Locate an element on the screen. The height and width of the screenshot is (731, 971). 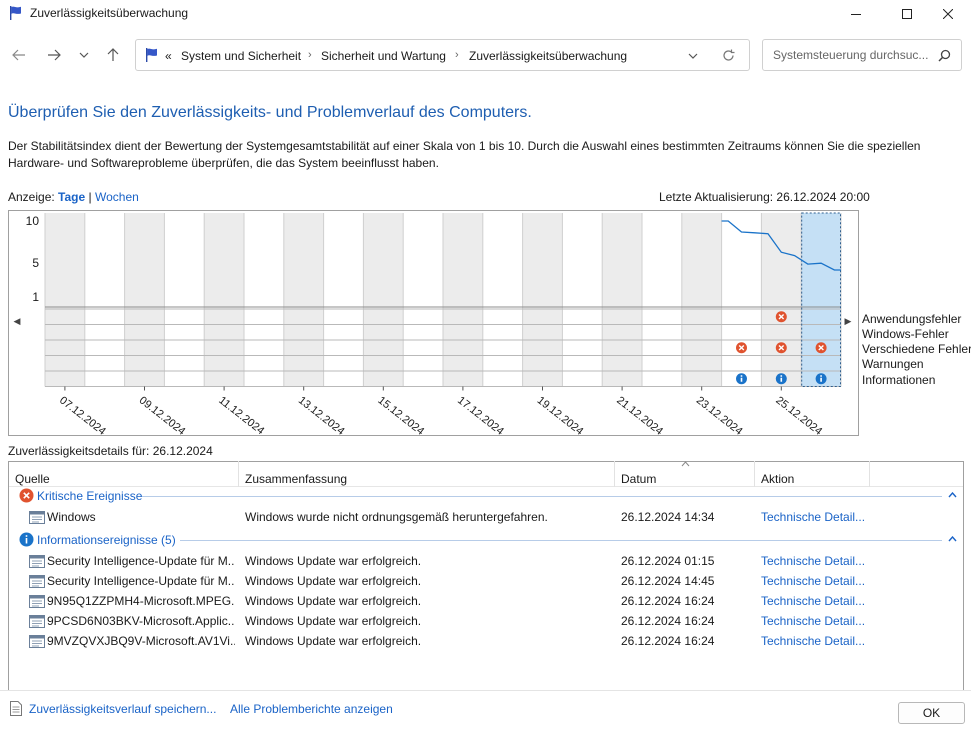
breadcrumb-security-maintenance: Sicherheit und Wartung is located at coordinates (383, 56).